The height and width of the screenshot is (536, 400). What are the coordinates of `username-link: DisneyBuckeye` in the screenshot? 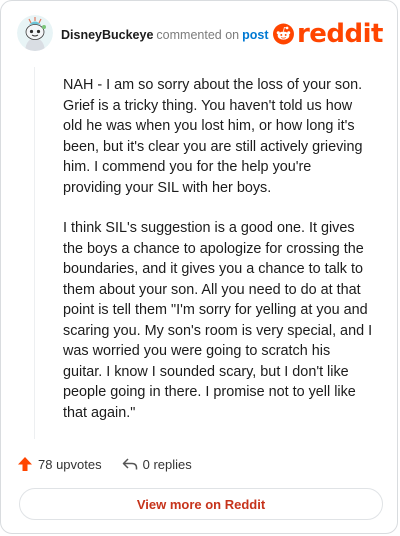 It's located at (107, 35).